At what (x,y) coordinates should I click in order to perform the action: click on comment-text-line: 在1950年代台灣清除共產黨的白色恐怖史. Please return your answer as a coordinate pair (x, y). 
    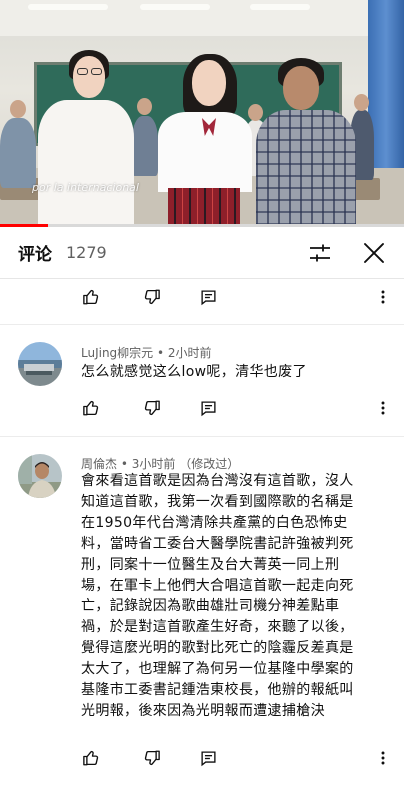
    Looking at the image, I should click on (214, 522).